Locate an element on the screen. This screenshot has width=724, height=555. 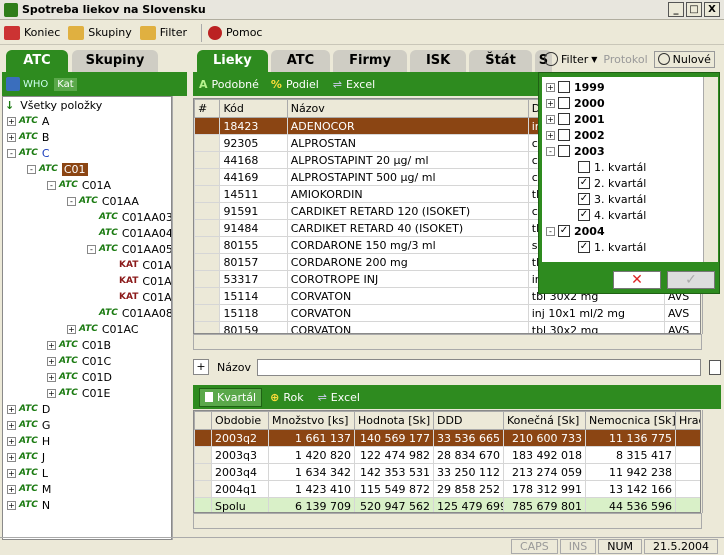
table-cell: 150 is located at coordinates (687, 489).